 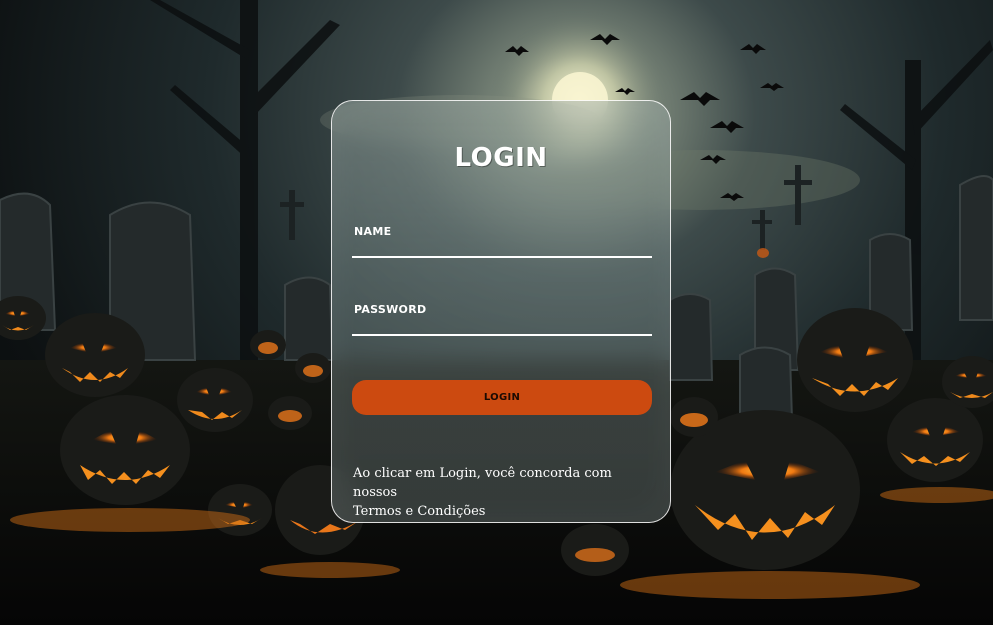 I want to click on password-underline, so click(x=502, y=335).